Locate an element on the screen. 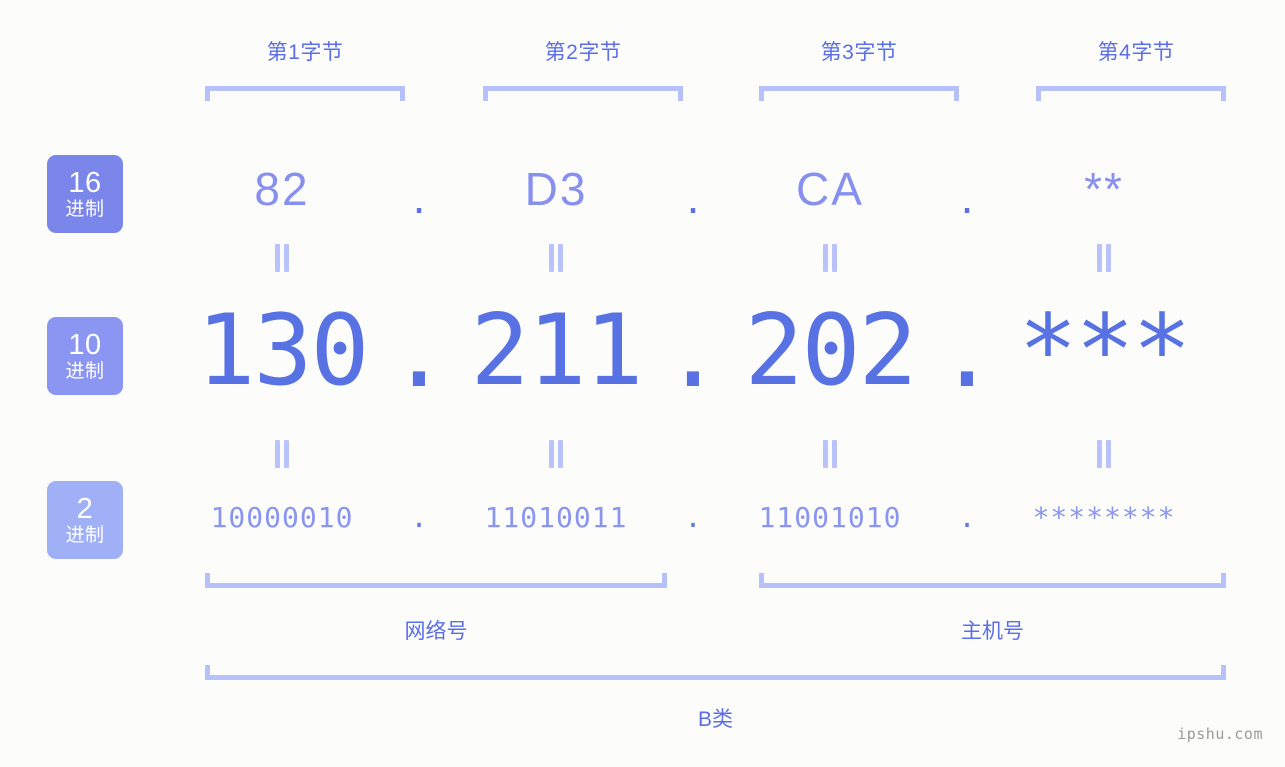 Image resolution: width=1285 pixels, height=767 pixels. byte-header-label-4: 第4字节 is located at coordinates (1136, 52).